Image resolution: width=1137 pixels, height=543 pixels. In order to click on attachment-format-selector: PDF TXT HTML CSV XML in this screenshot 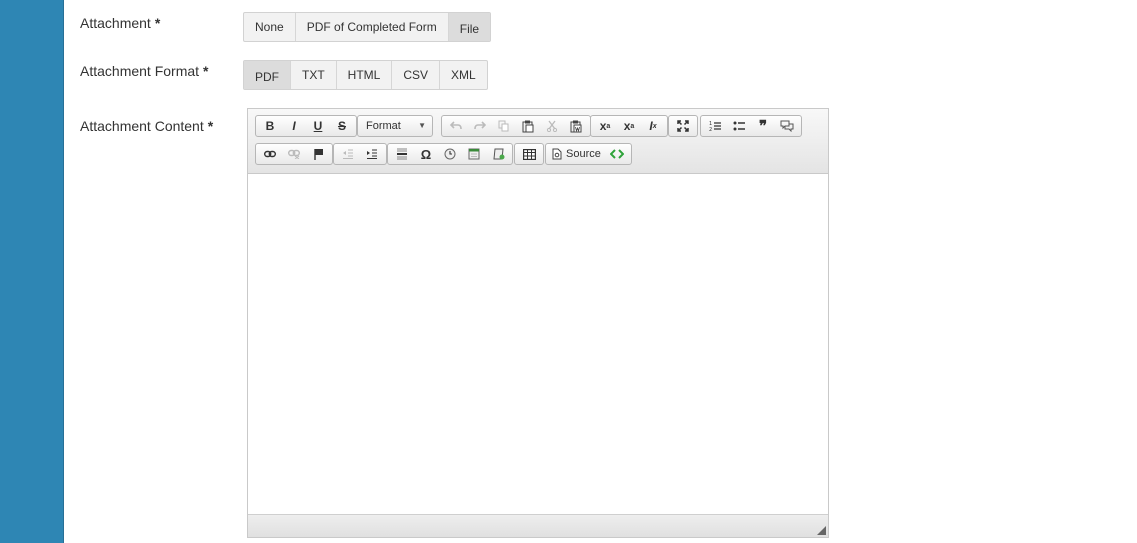, I will do `click(365, 75)`.